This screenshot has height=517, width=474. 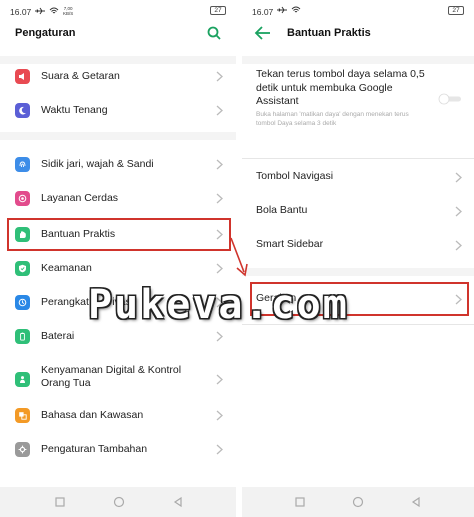 I want to click on settings-item-label: Bahasa dan Kawasan, so click(x=92, y=415).